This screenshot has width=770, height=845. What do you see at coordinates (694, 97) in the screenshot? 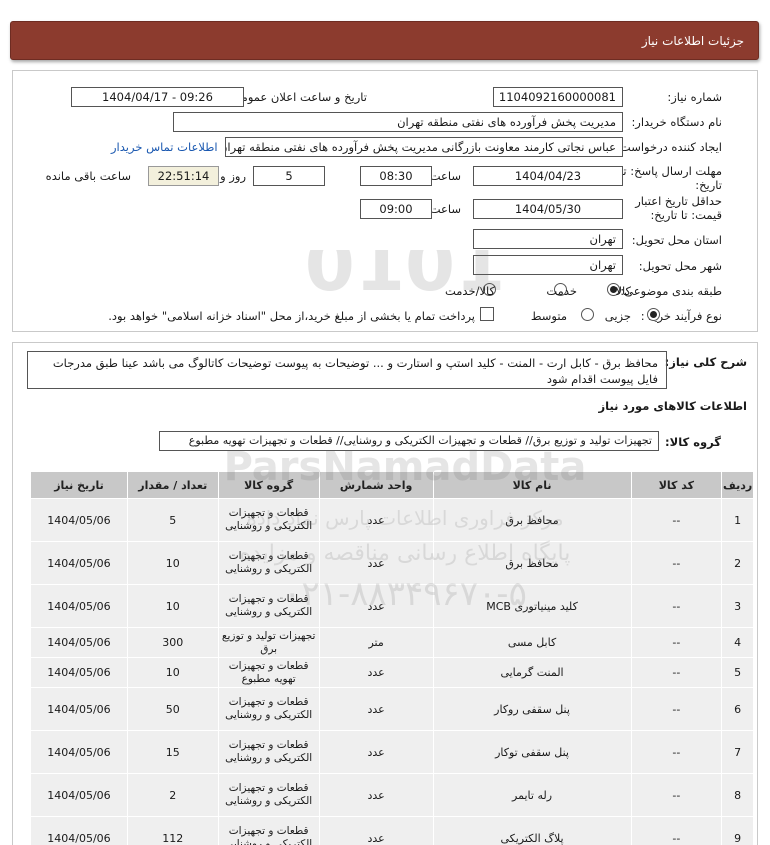
I see `need-number-label: شماره نیاز:` at bounding box center [694, 97].